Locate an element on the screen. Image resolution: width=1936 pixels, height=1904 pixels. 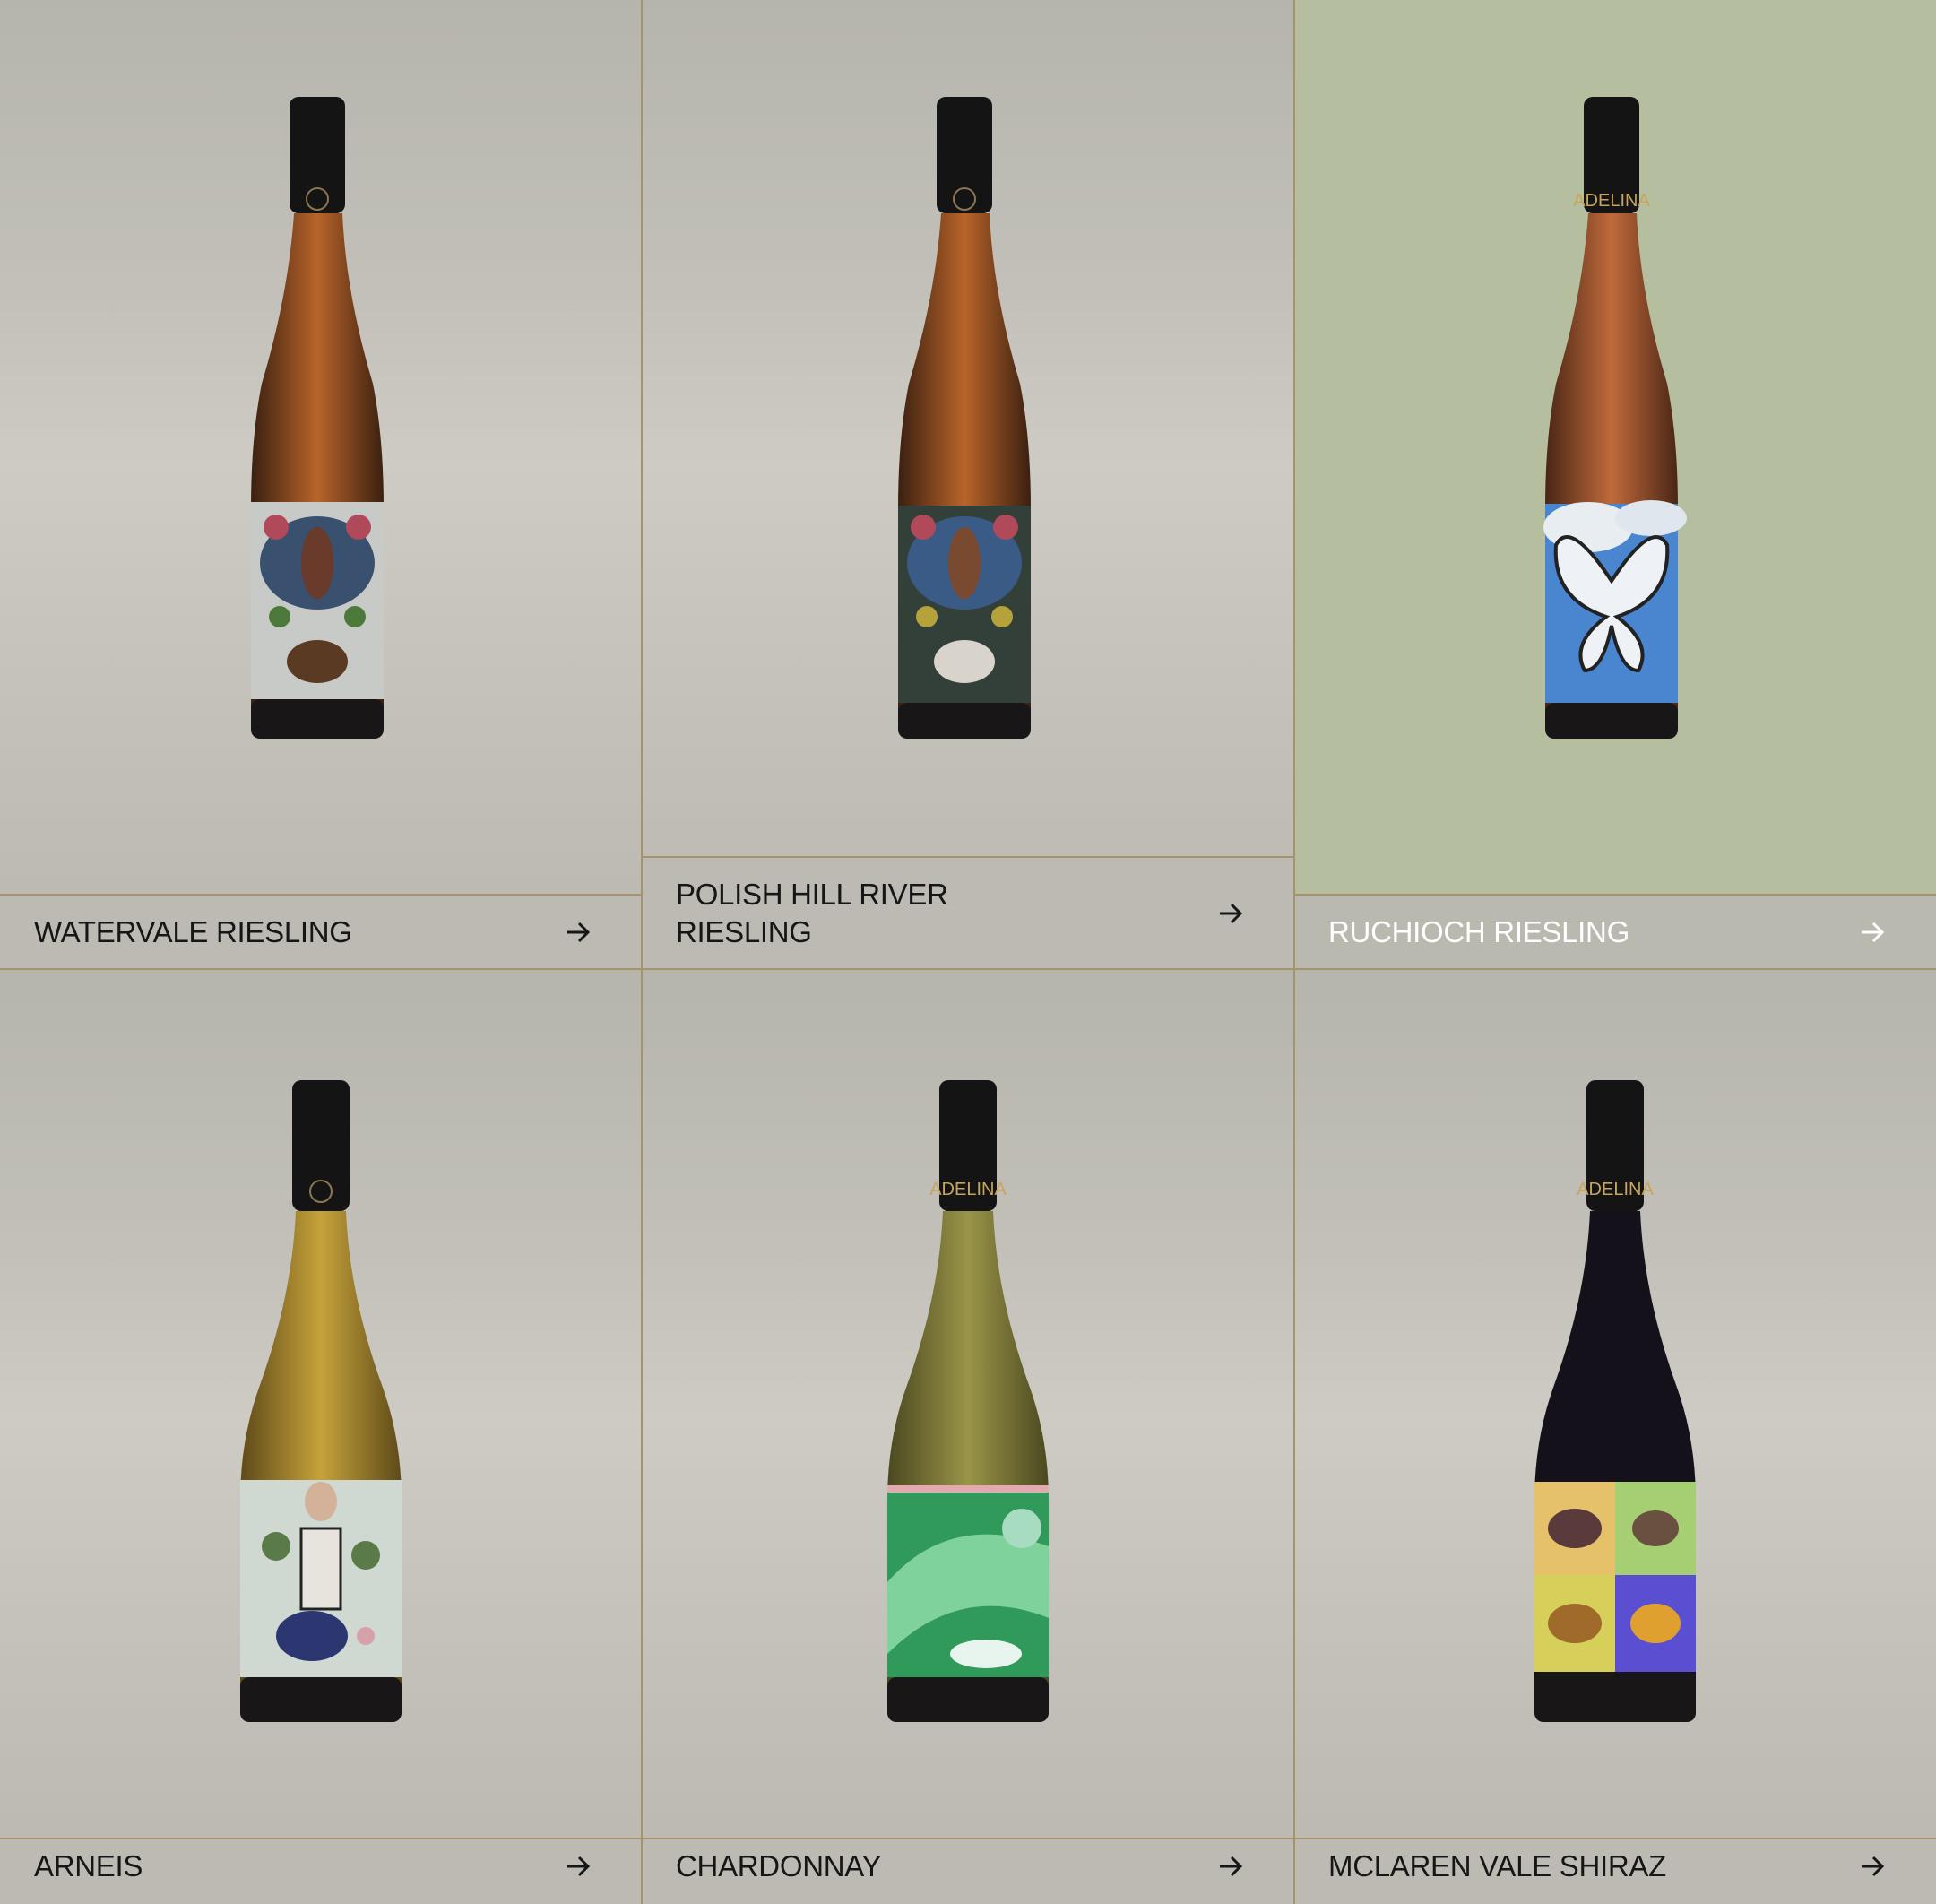
product-caption: RUCHIOCH RIESLING is located at coordinates (1615, 932).